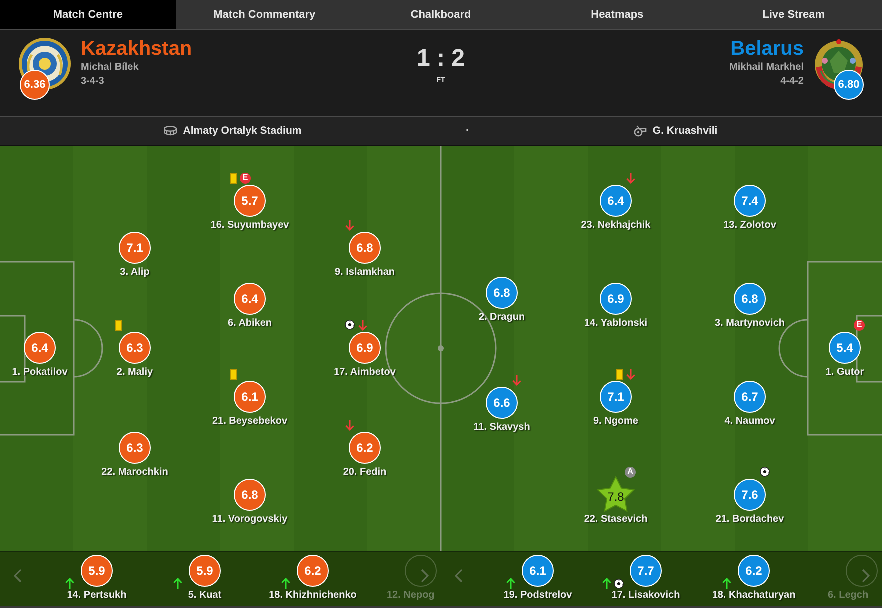 Image resolution: width=882 pixels, height=608 pixels. I want to click on player-name: 22. Marochkin, so click(135, 473).